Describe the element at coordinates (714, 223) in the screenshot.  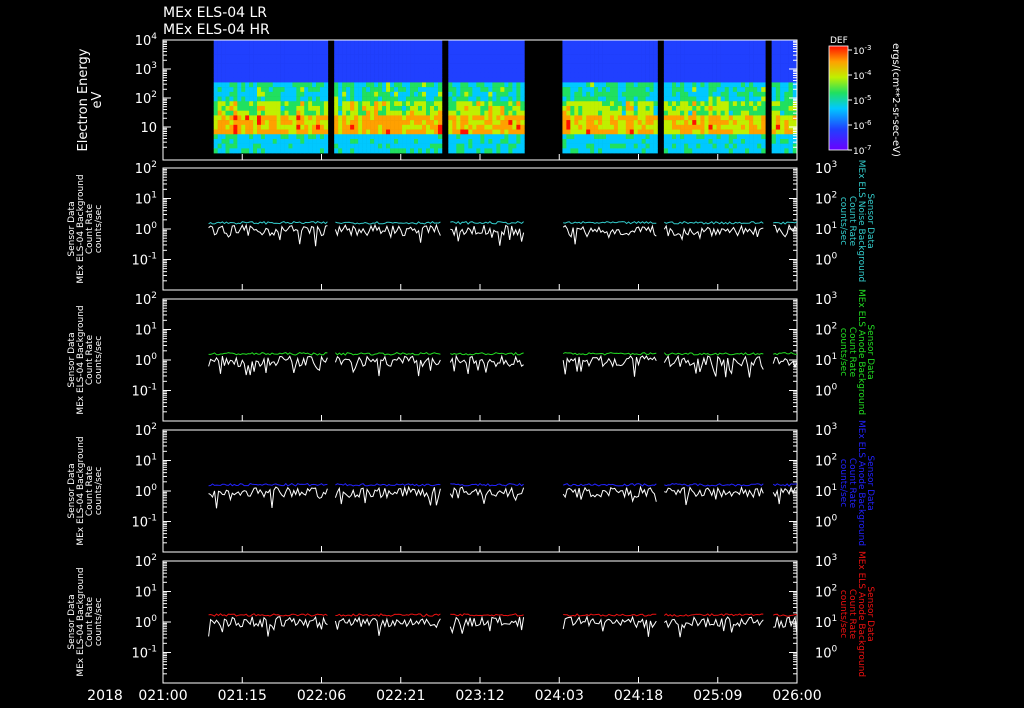
I see `series-line-cyan` at that location.